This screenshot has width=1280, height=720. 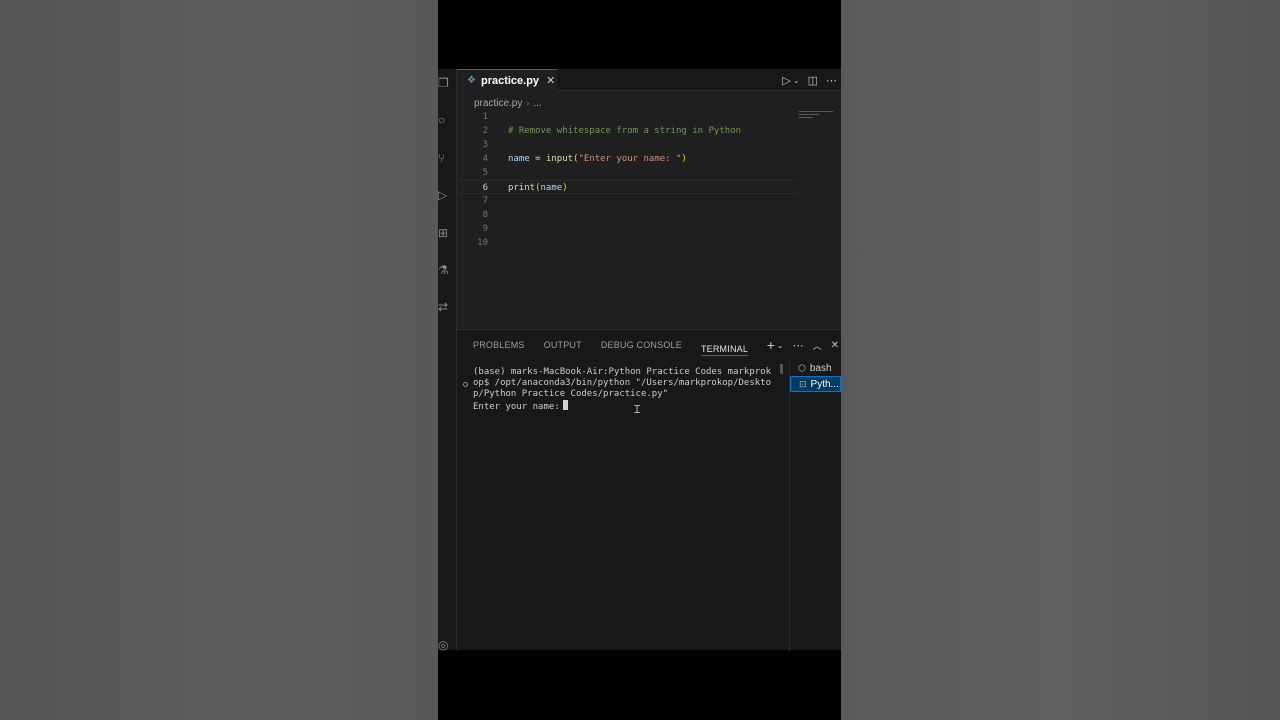 What do you see at coordinates (724, 345) in the screenshot?
I see `tab-terminal: TERMINAL` at bounding box center [724, 345].